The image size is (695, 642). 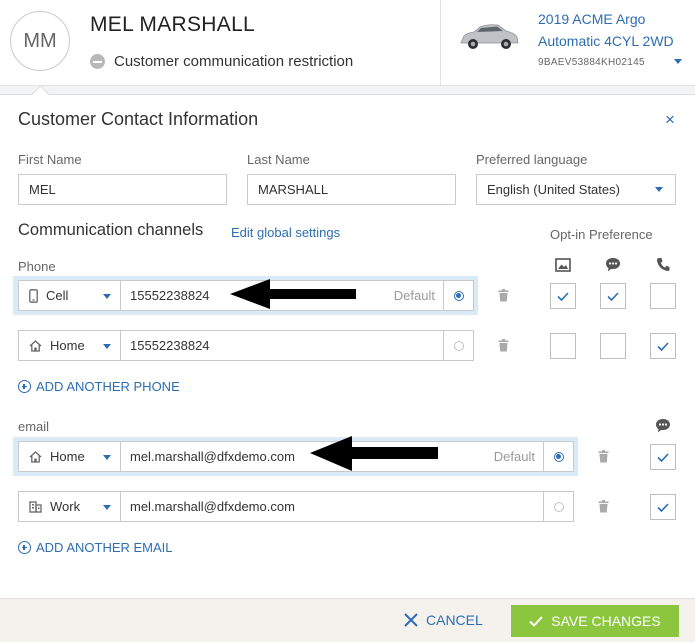 What do you see at coordinates (122, 189) in the screenshot?
I see `first-name-field: MEL` at bounding box center [122, 189].